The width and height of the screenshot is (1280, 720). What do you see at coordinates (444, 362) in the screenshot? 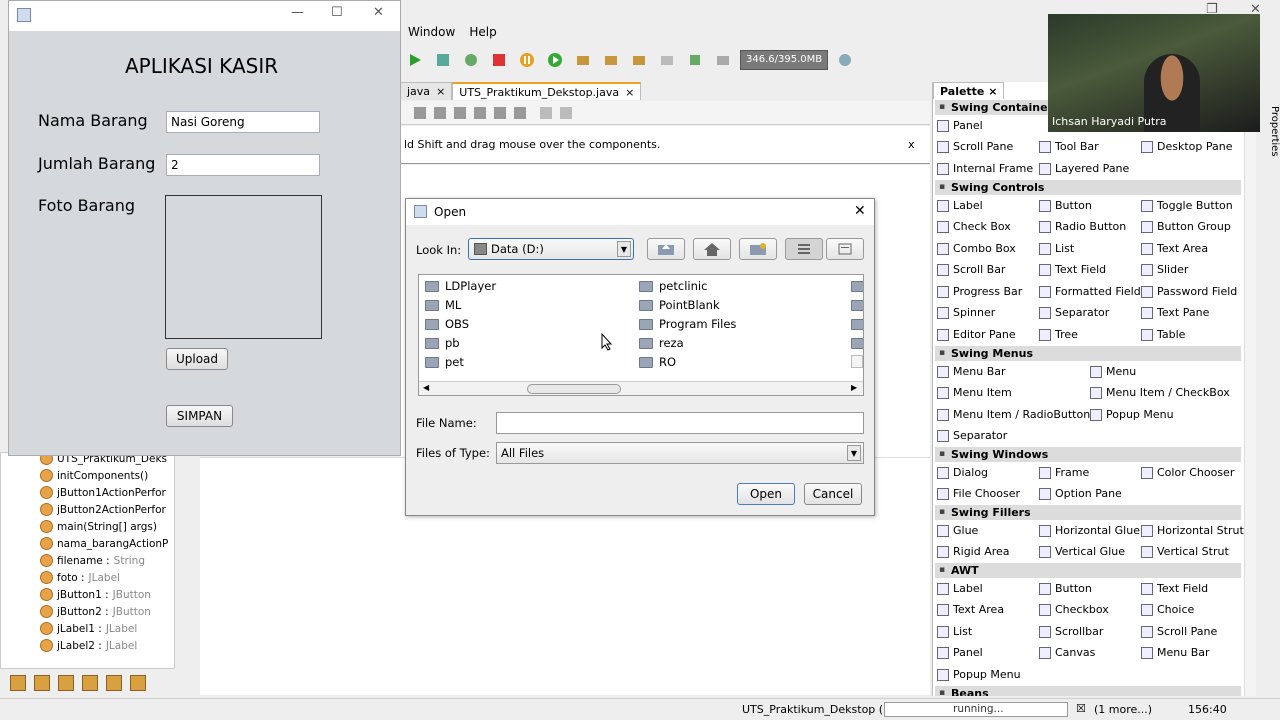
I see `folder-item: pet` at bounding box center [444, 362].